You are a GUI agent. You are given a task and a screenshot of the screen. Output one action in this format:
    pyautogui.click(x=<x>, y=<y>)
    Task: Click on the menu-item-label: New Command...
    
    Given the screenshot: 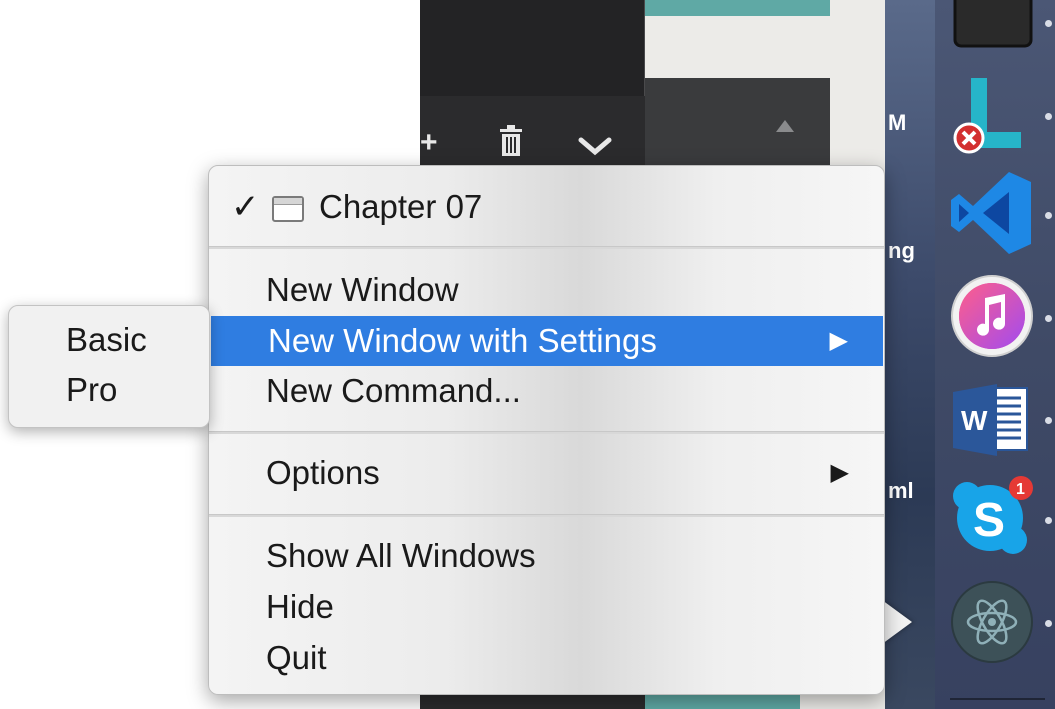 What is the action you would take?
    pyautogui.click(x=393, y=390)
    